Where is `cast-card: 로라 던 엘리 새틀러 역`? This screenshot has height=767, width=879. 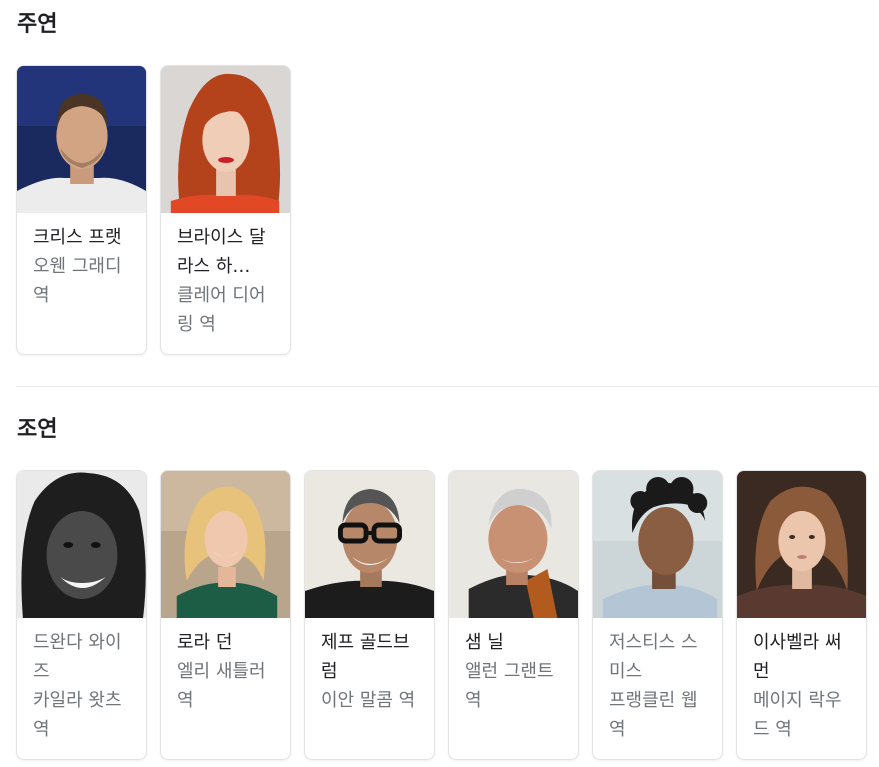 cast-card: 로라 던 엘리 새틀러 역 is located at coordinates (225, 615).